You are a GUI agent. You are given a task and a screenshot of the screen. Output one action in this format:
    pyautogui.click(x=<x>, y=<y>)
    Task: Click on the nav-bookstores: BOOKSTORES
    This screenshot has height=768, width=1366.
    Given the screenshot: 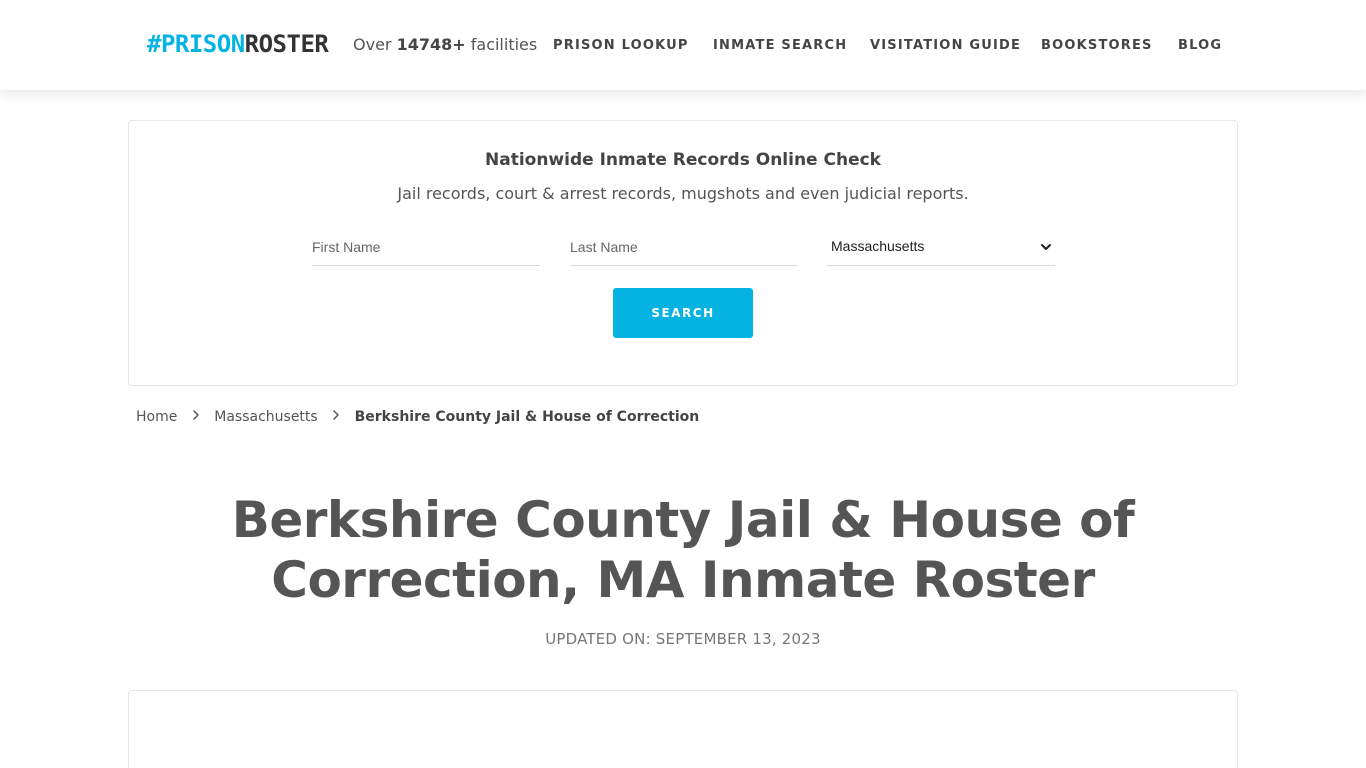 What is the action you would take?
    pyautogui.click(x=1097, y=46)
    